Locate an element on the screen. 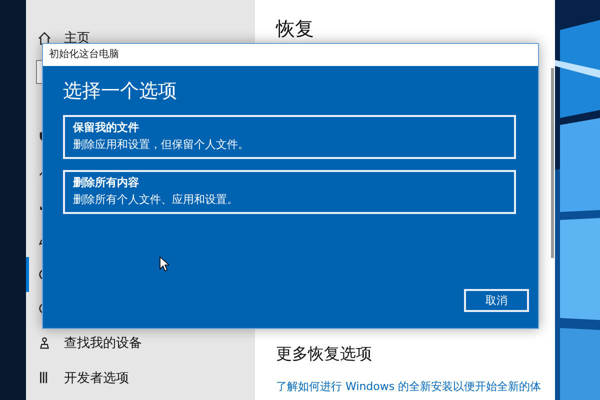  nav-icon is located at coordinates (44, 343).